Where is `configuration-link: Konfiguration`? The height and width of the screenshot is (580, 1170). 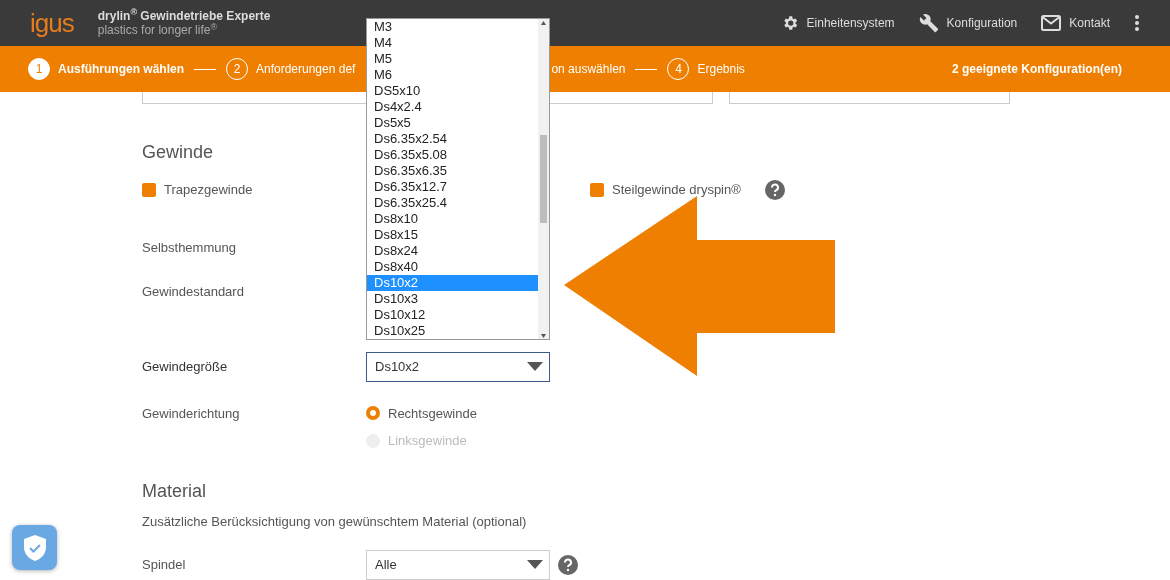 configuration-link: Konfiguration is located at coordinates (968, 23).